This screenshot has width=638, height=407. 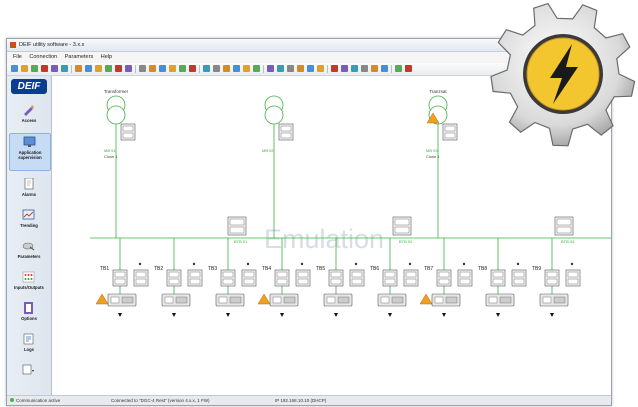 I want to click on menu-connection: Connection, so click(x=43, y=57).